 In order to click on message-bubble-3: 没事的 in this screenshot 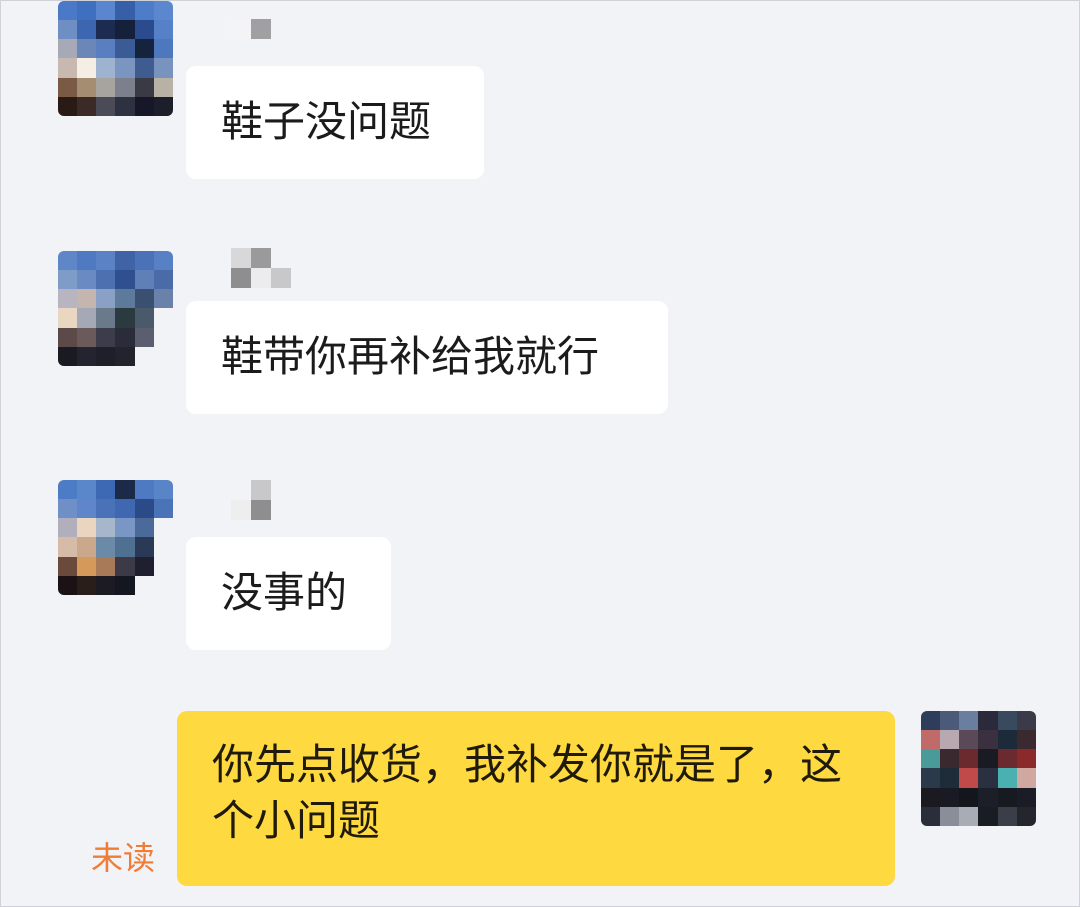, I will do `click(288, 593)`.